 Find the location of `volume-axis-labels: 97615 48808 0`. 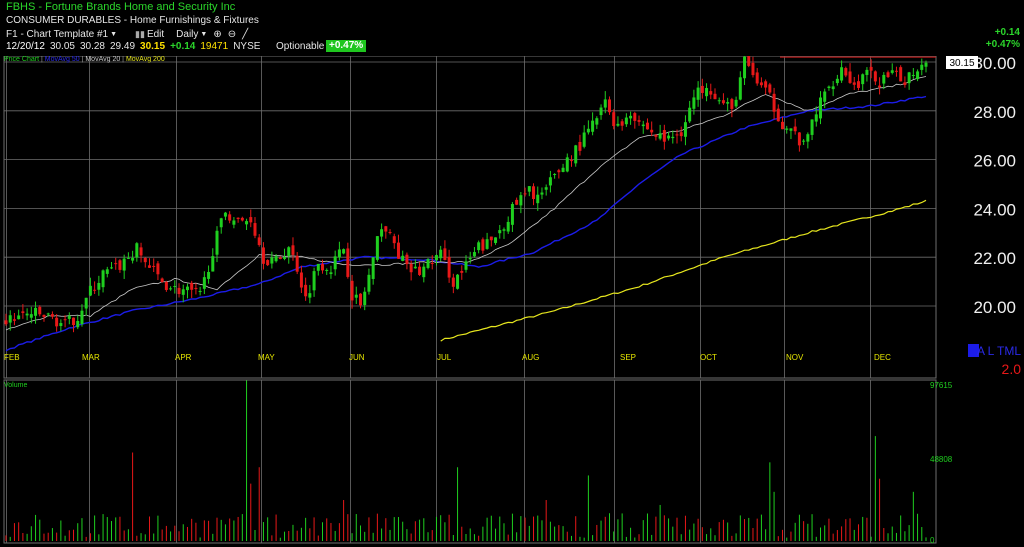

volume-axis-labels: 97615 48808 0 is located at coordinates (941, 463).